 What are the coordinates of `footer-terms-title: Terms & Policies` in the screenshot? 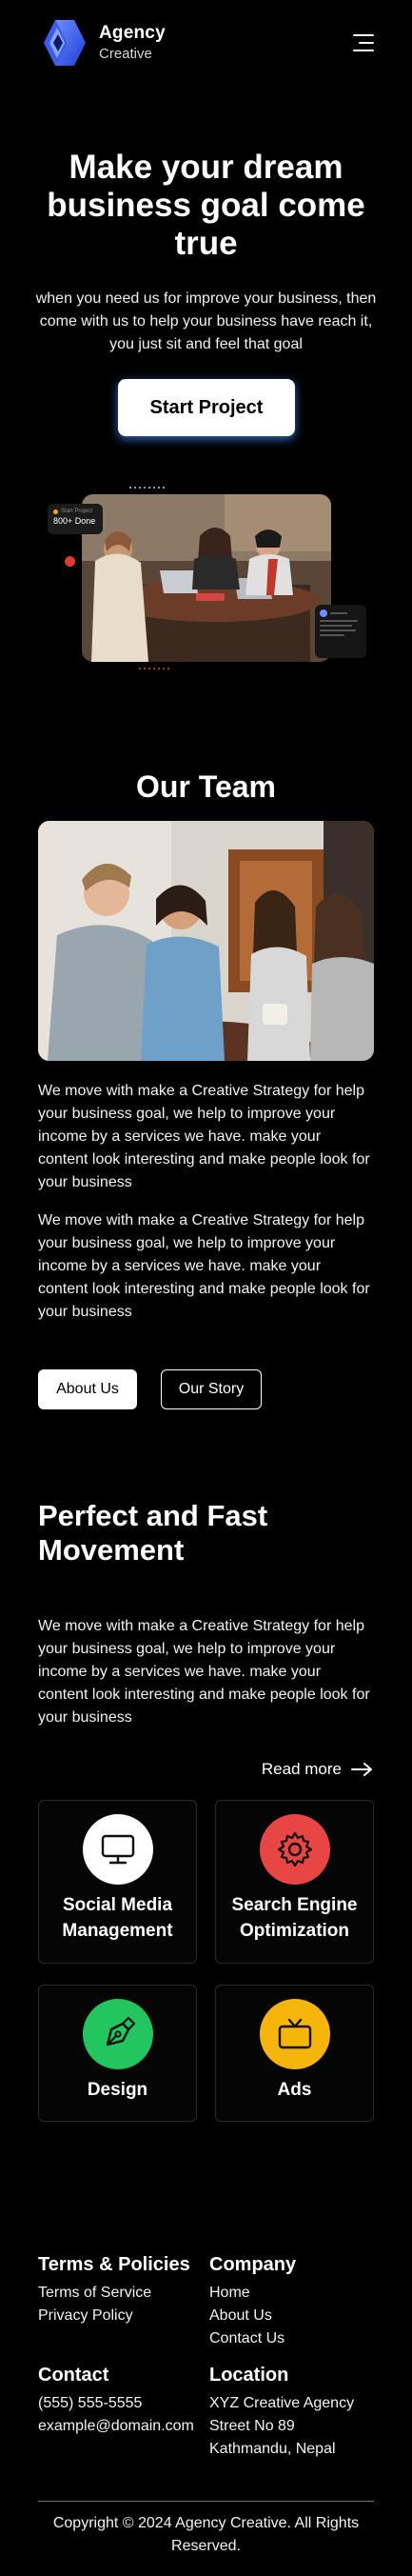 It's located at (114, 2264).